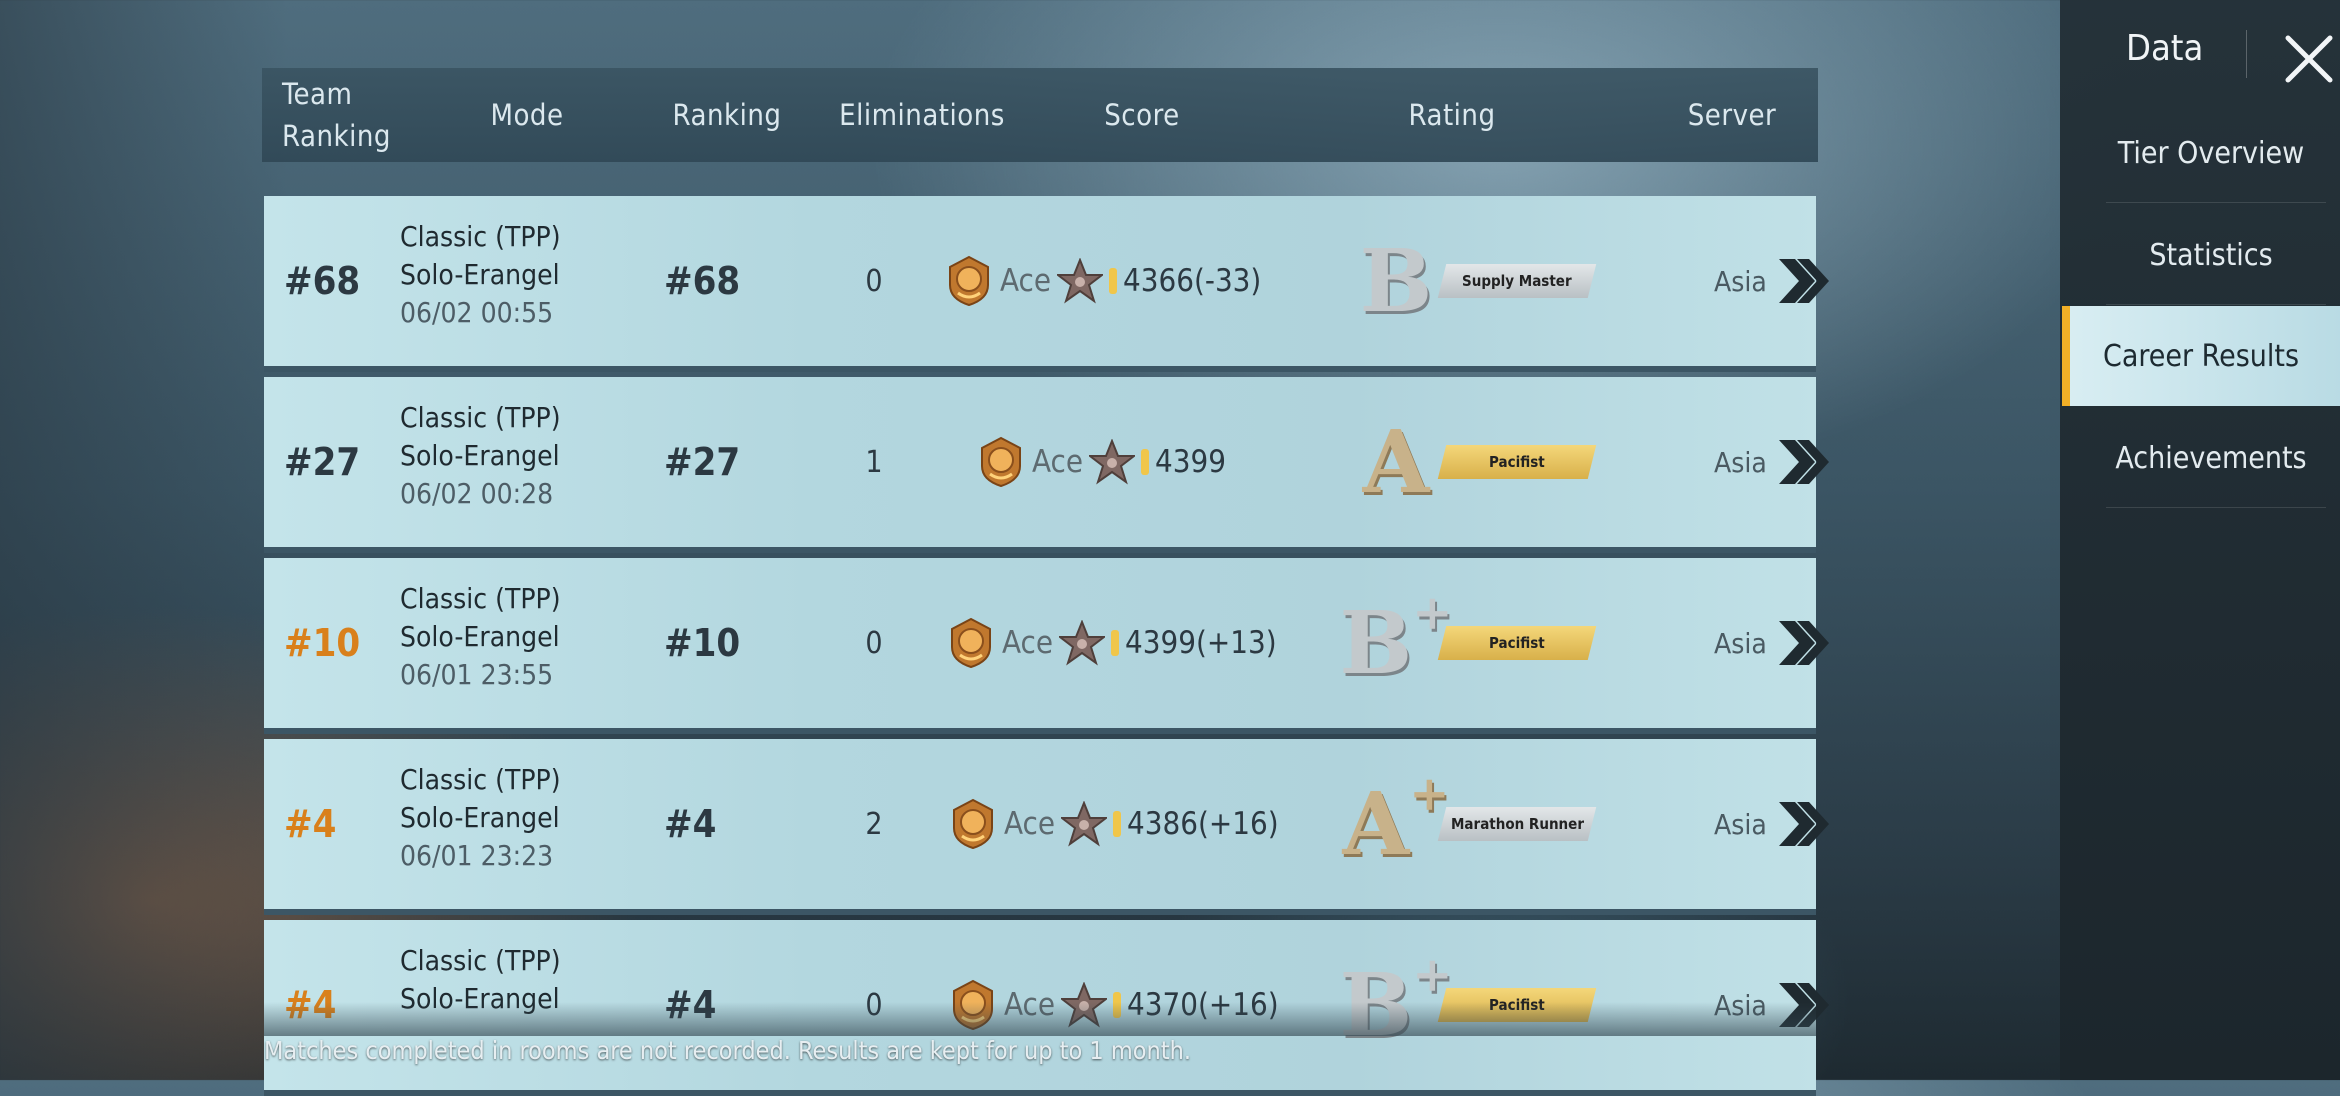 The height and width of the screenshot is (1096, 2340). What do you see at coordinates (1517, 281) in the screenshot?
I see `badge-label: Supply Master` at bounding box center [1517, 281].